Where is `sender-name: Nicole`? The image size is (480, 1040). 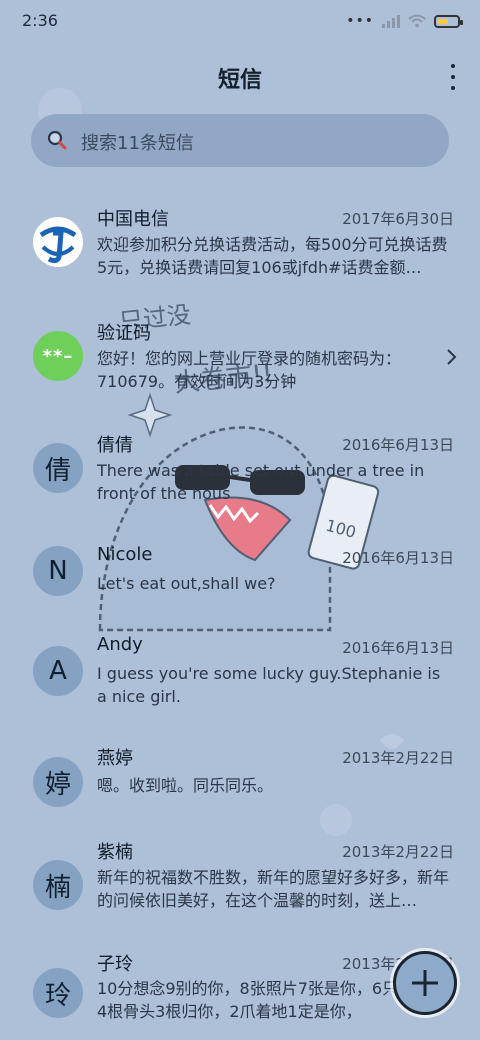
sender-name: Nicole is located at coordinates (125, 554).